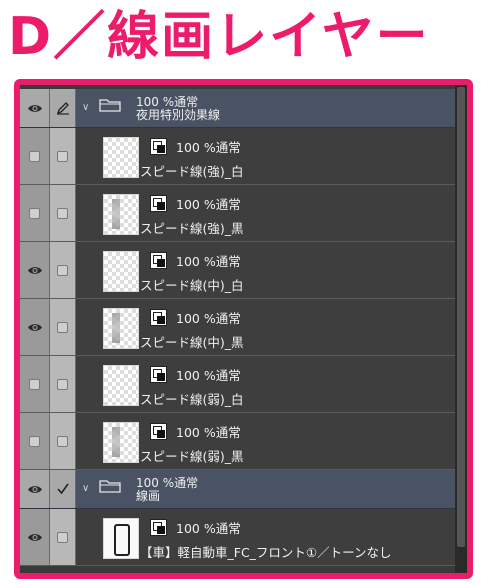 The width and height of the screenshot is (500, 588). What do you see at coordinates (271, 213) in the screenshot?
I see `layer-content: 100 %通常スピード線(強)_黒` at bounding box center [271, 213].